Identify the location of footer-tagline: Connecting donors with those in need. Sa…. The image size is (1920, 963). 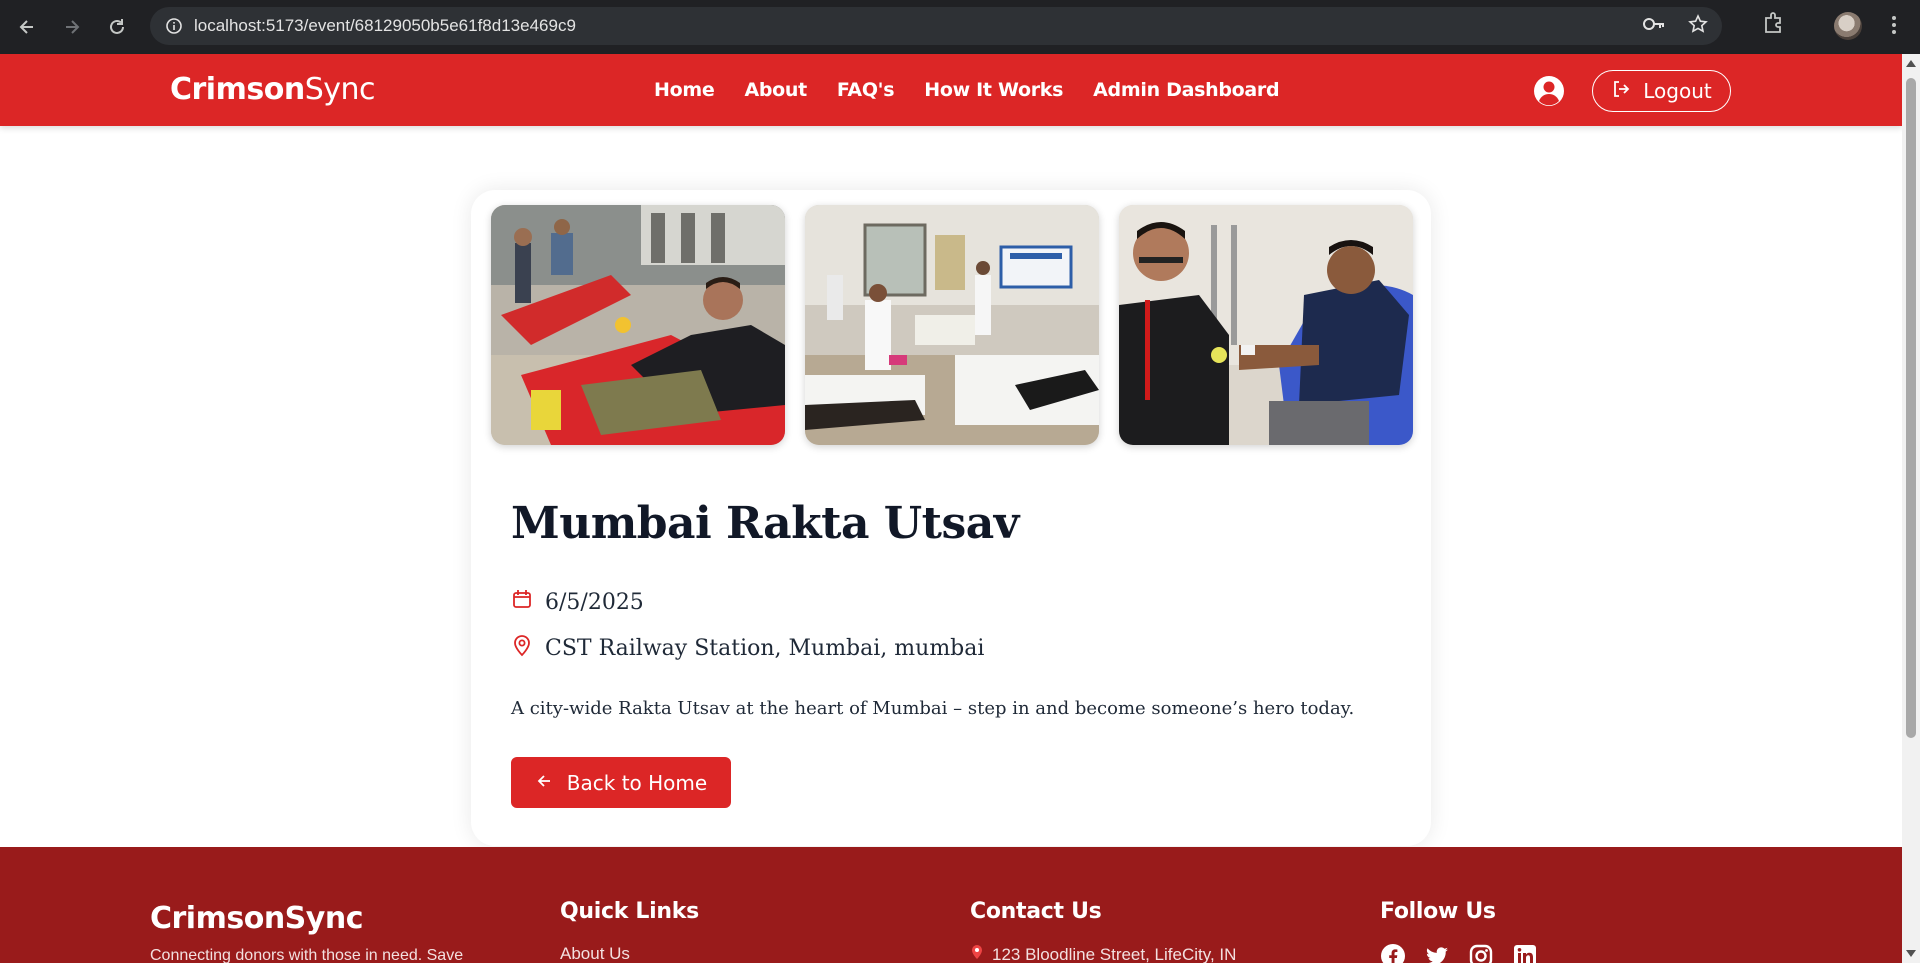
(307, 955).